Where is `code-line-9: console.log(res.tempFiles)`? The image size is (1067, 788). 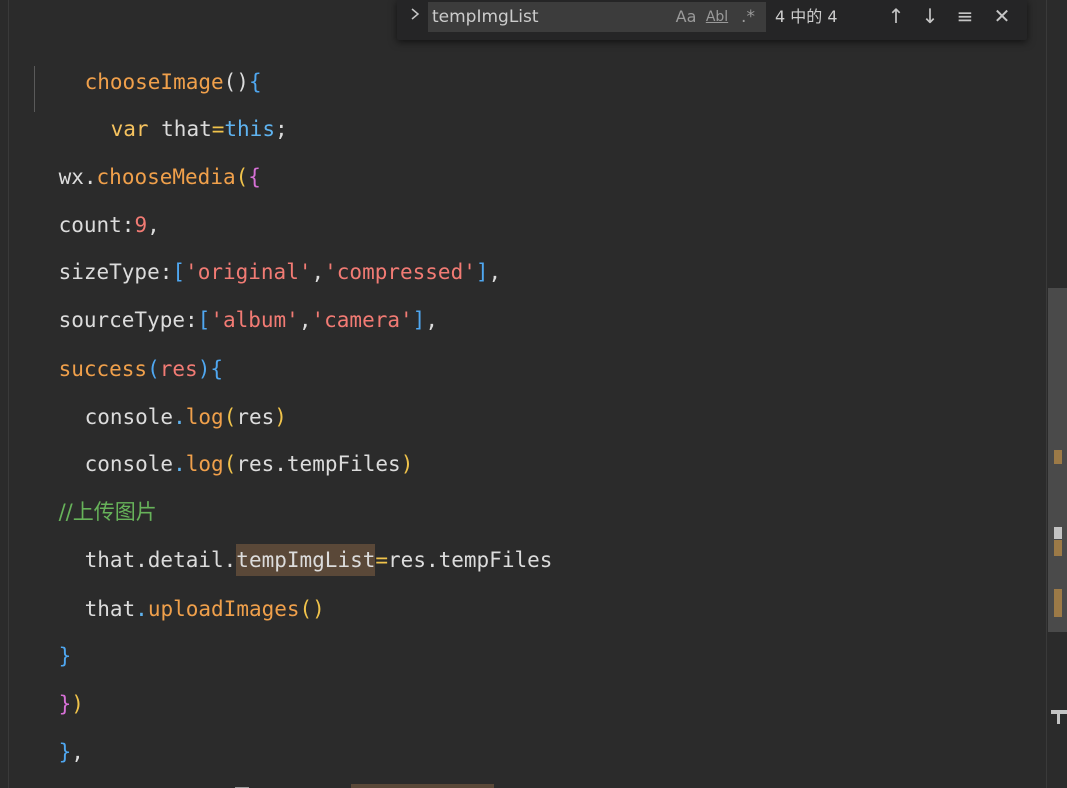 code-line-9: console.log(res.tempFiles) is located at coordinates (224, 440).